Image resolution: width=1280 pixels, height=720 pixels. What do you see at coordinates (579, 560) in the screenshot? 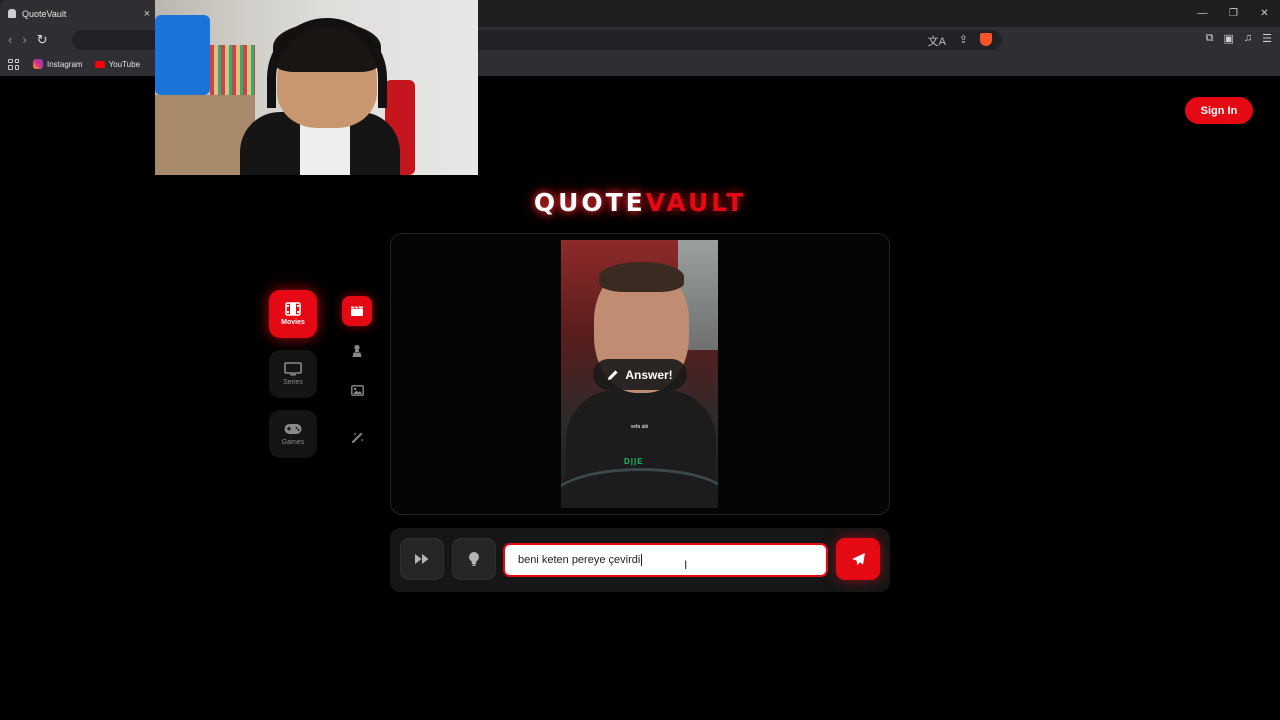
I see `answer-input-text: beni keten pereye çevirdi` at bounding box center [579, 560].